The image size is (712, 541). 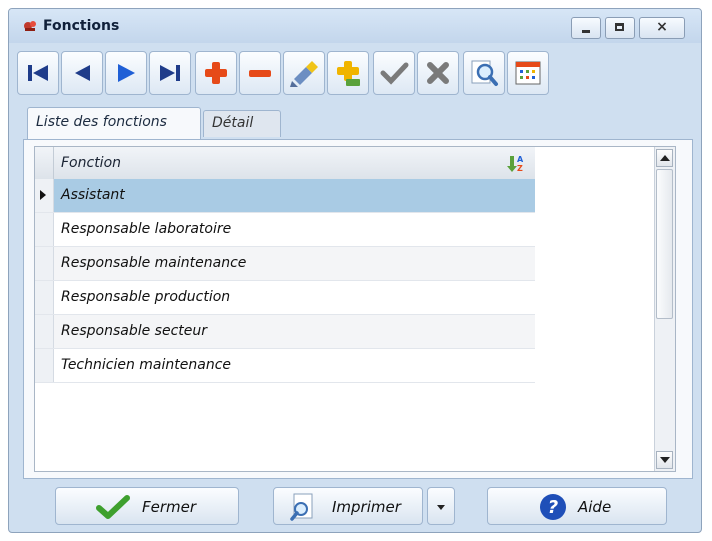 I want to click on scroll-thumb, so click(x=664, y=244).